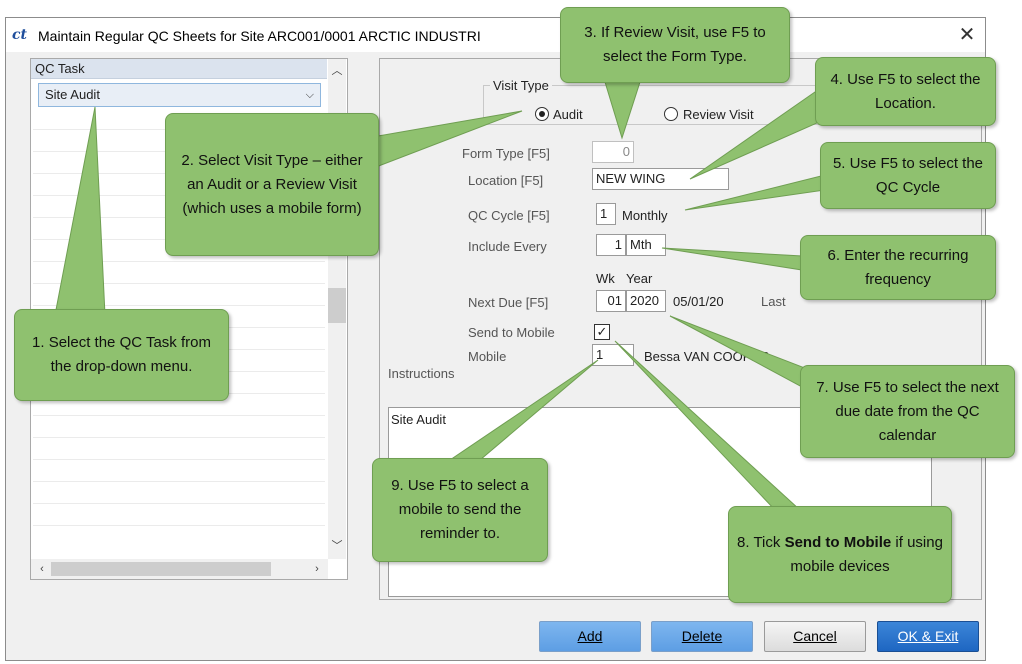  I want to click on callout-5: 5. Use F5 to select the QC Cycle, so click(908, 175).